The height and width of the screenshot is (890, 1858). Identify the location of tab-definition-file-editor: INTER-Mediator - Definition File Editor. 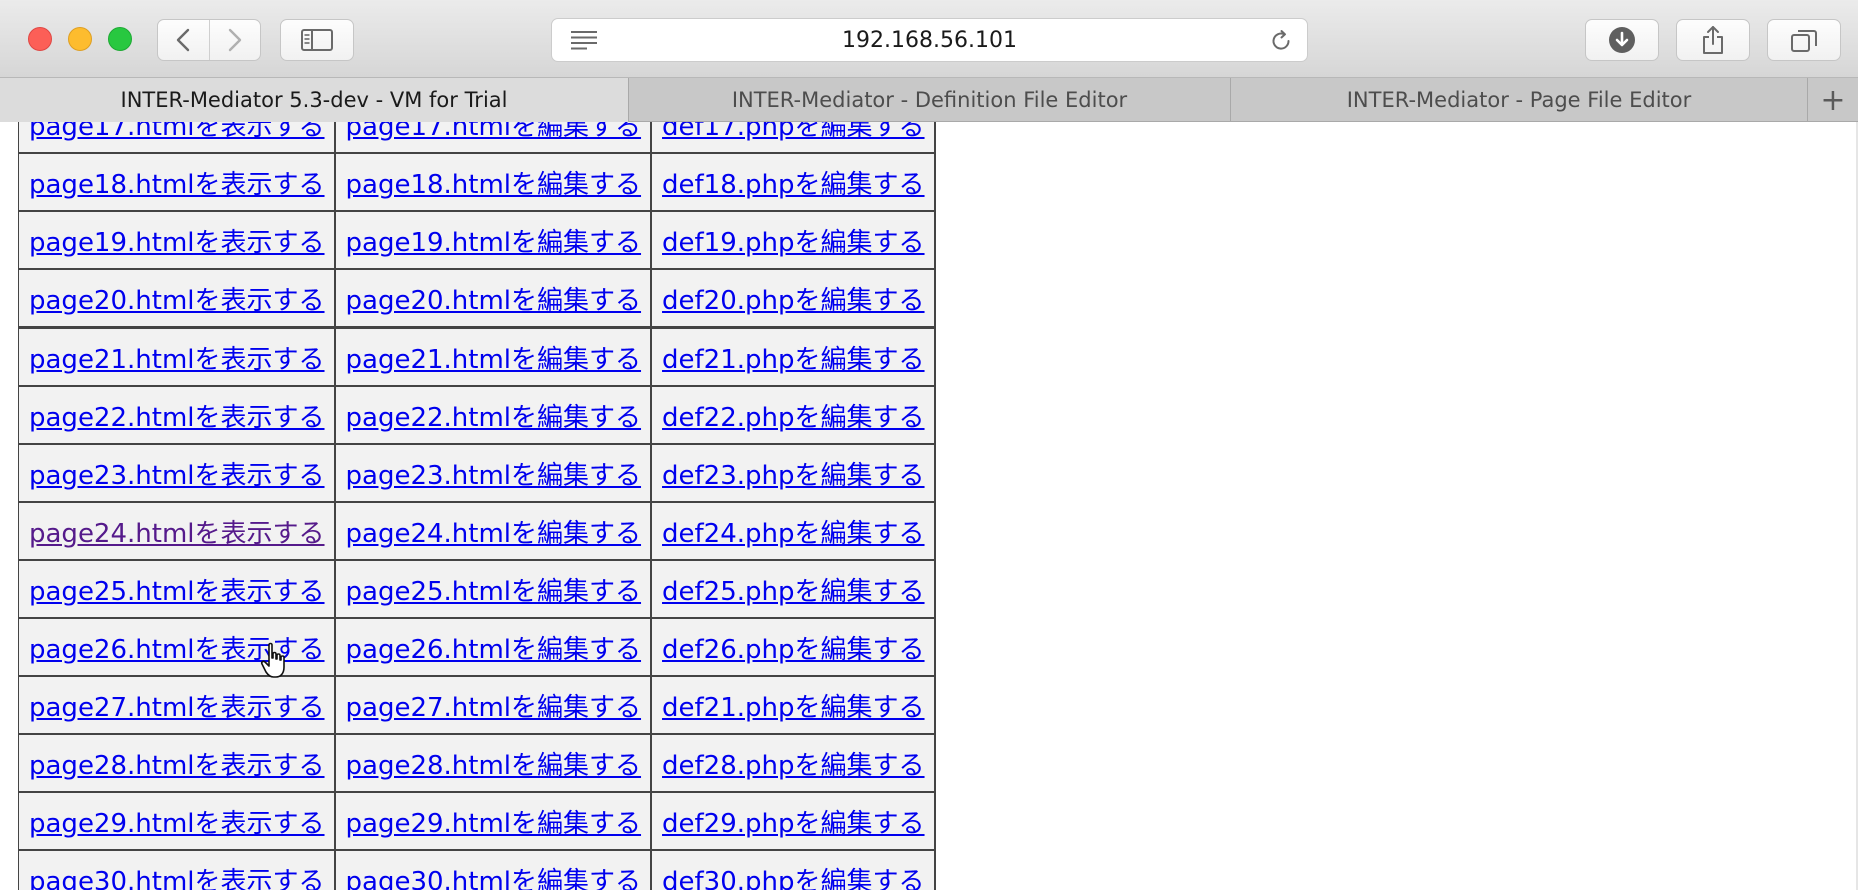
(930, 100).